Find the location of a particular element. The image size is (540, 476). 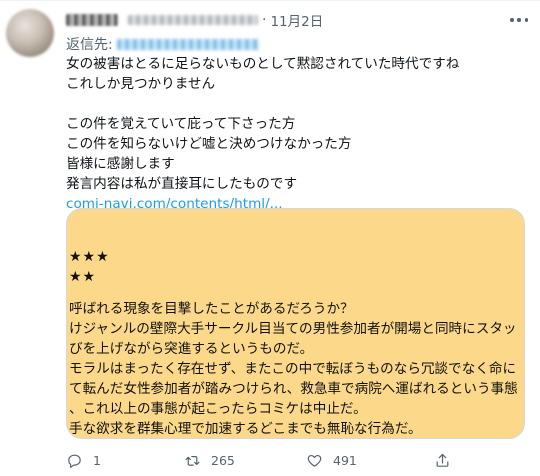

tweet-date: 11月2日 is located at coordinates (296, 20).